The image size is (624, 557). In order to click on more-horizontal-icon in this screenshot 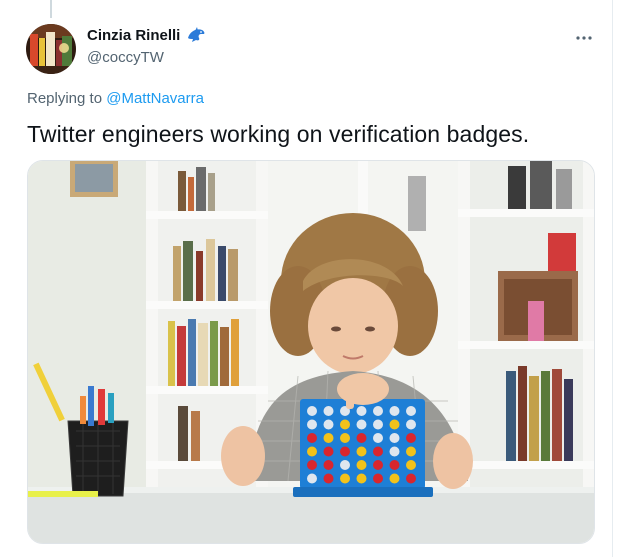, I will do `click(584, 37)`.